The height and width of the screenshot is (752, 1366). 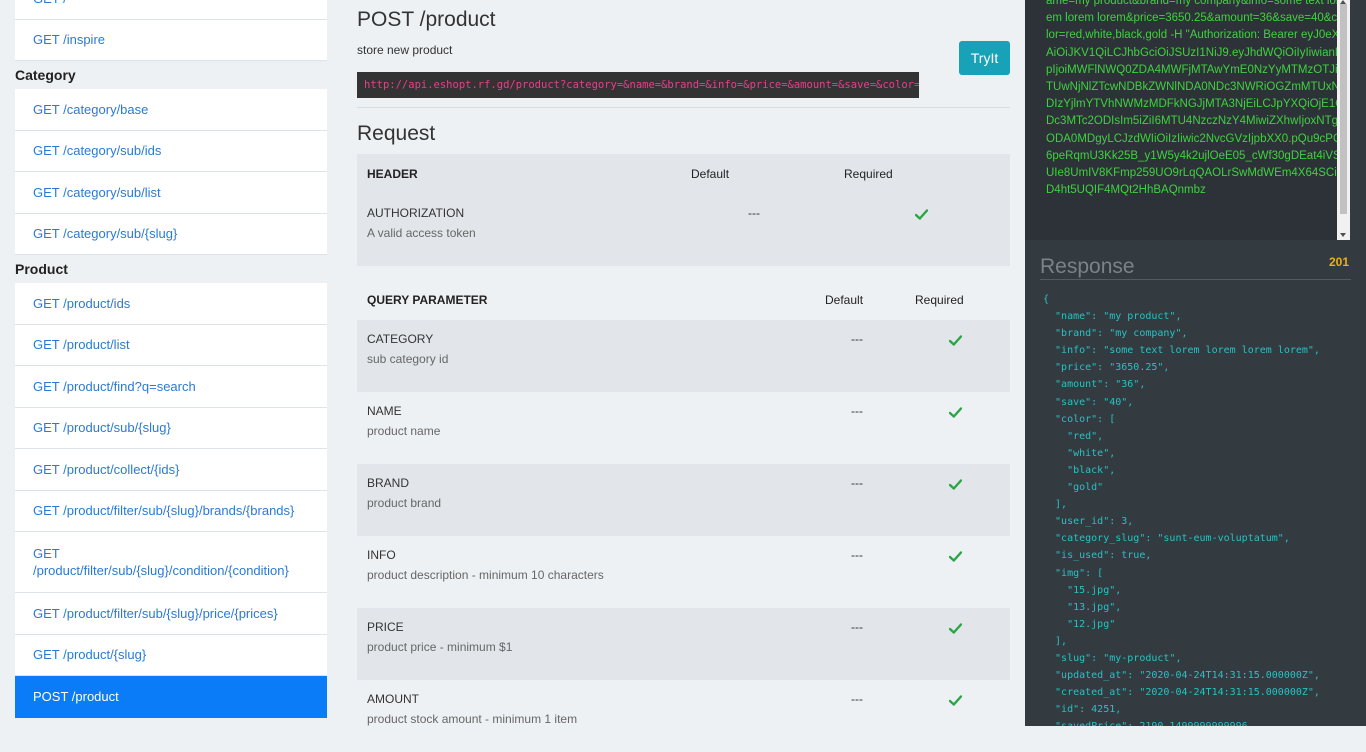 What do you see at coordinates (844, 300) in the screenshot?
I see `query-column-default: Default` at bounding box center [844, 300].